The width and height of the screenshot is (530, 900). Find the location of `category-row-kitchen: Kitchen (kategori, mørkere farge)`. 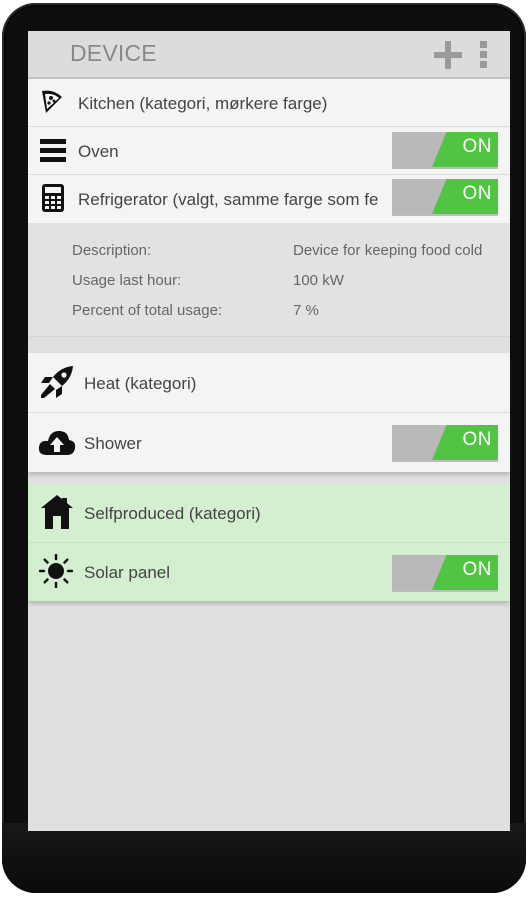

category-row-kitchen: Kitchen (kategori, mørkere farge) is located at coordinates (269, 103).